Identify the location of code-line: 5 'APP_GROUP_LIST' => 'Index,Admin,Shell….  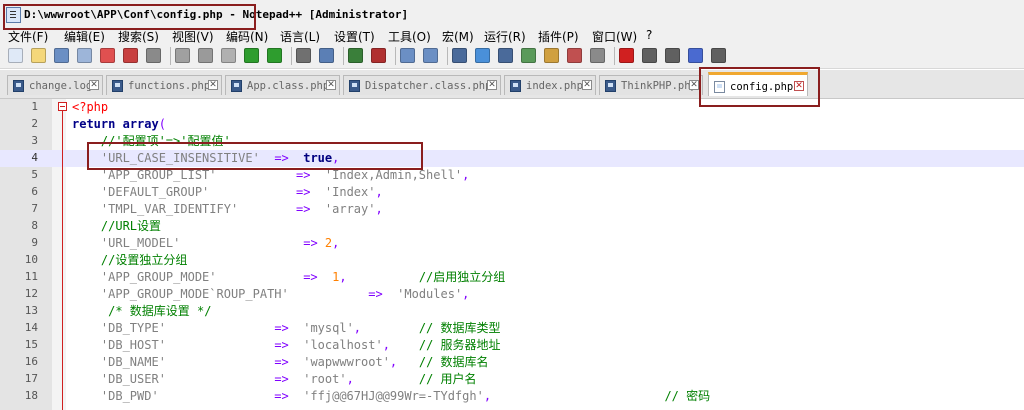
(512, 175).